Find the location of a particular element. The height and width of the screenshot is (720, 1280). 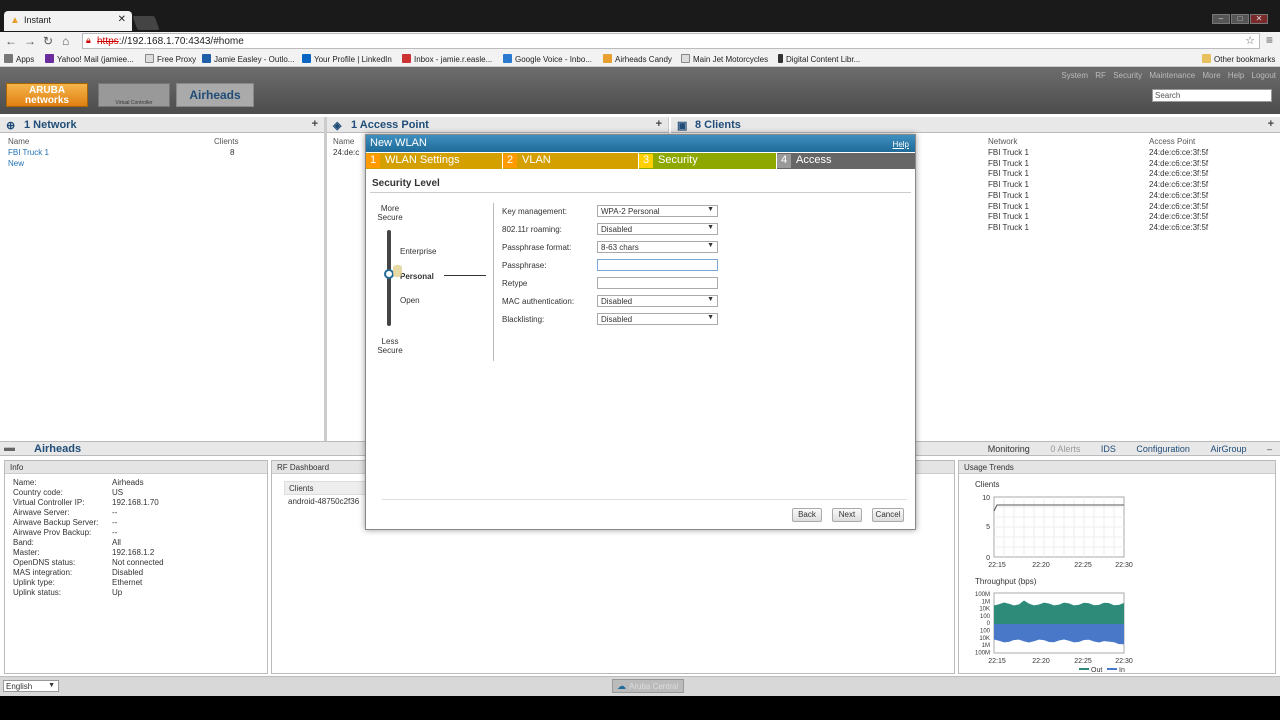

ap-row-name: 24:de:c is located at coordinates (346, 152).